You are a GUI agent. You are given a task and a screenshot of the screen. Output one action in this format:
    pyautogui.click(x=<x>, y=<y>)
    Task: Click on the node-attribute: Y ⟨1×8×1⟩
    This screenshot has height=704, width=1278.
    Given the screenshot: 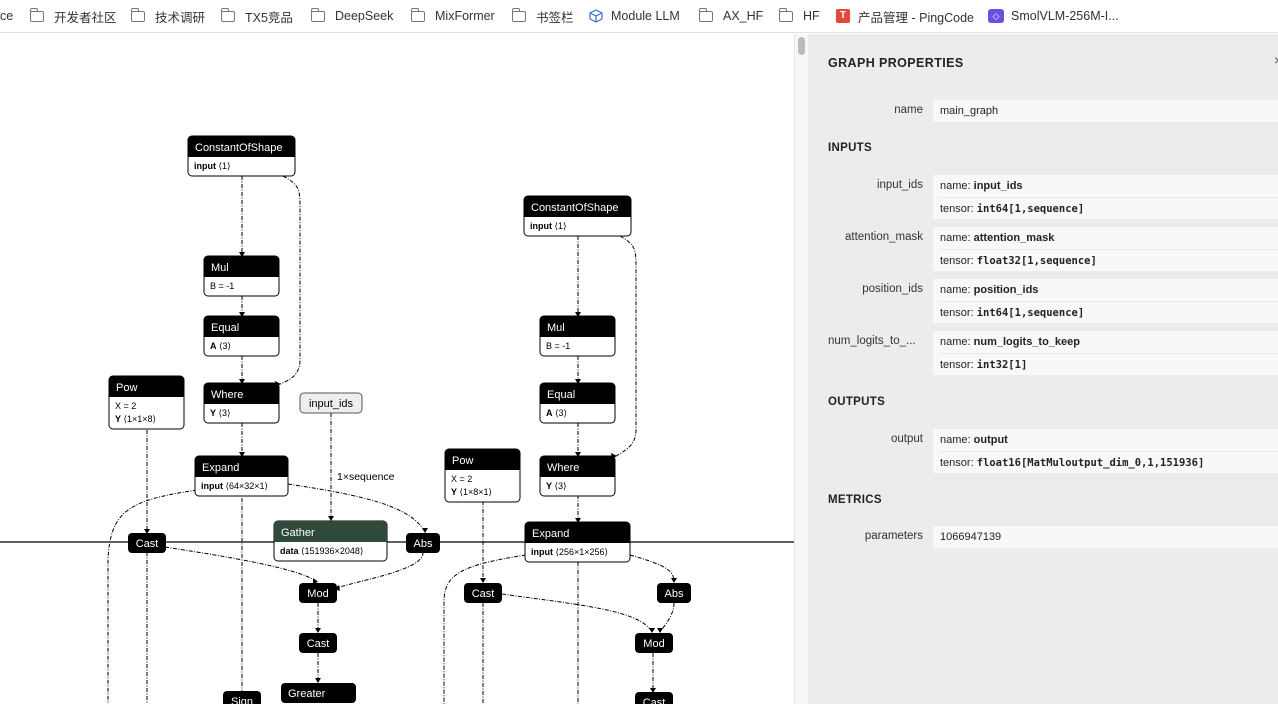 What is the action you would take?
    pyautogui.click(x=471, y=492)
    